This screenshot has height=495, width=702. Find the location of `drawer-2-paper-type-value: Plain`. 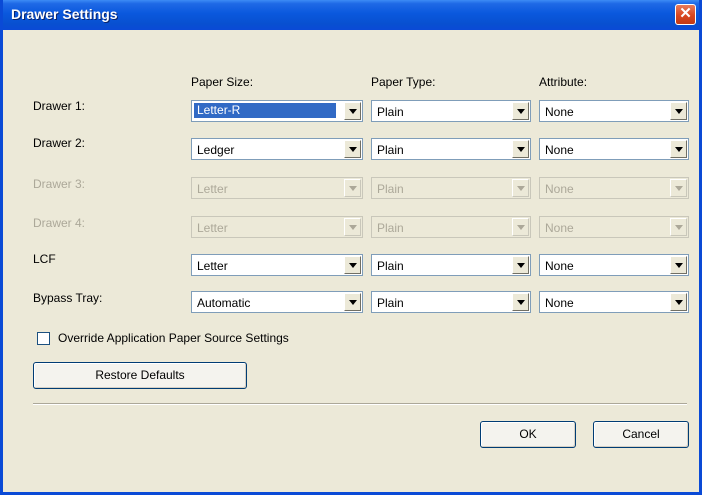

drawer-2-paper-type-value: Plain is located at coordinates (390, 150).